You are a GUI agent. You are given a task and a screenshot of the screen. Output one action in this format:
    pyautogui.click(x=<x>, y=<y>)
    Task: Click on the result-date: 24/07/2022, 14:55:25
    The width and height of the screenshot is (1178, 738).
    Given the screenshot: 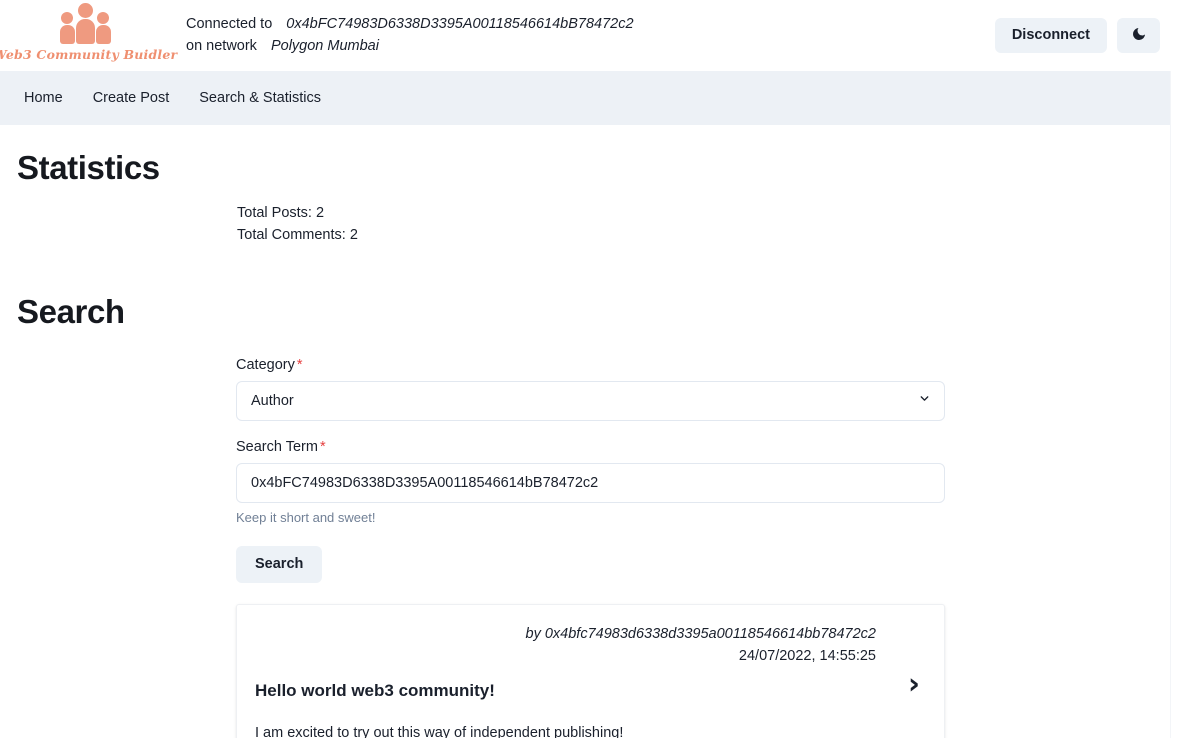 What is the action you would take?
    pyautogui.click(x=807, y=655)
    